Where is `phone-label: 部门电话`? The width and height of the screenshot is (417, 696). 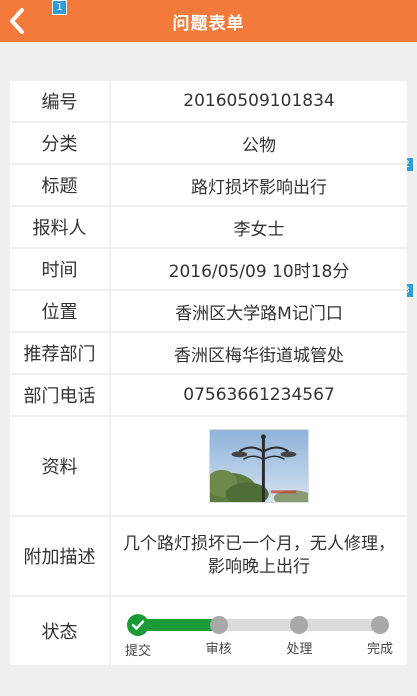 phone-label: 部门电话 is located at coordinates (60, 395).